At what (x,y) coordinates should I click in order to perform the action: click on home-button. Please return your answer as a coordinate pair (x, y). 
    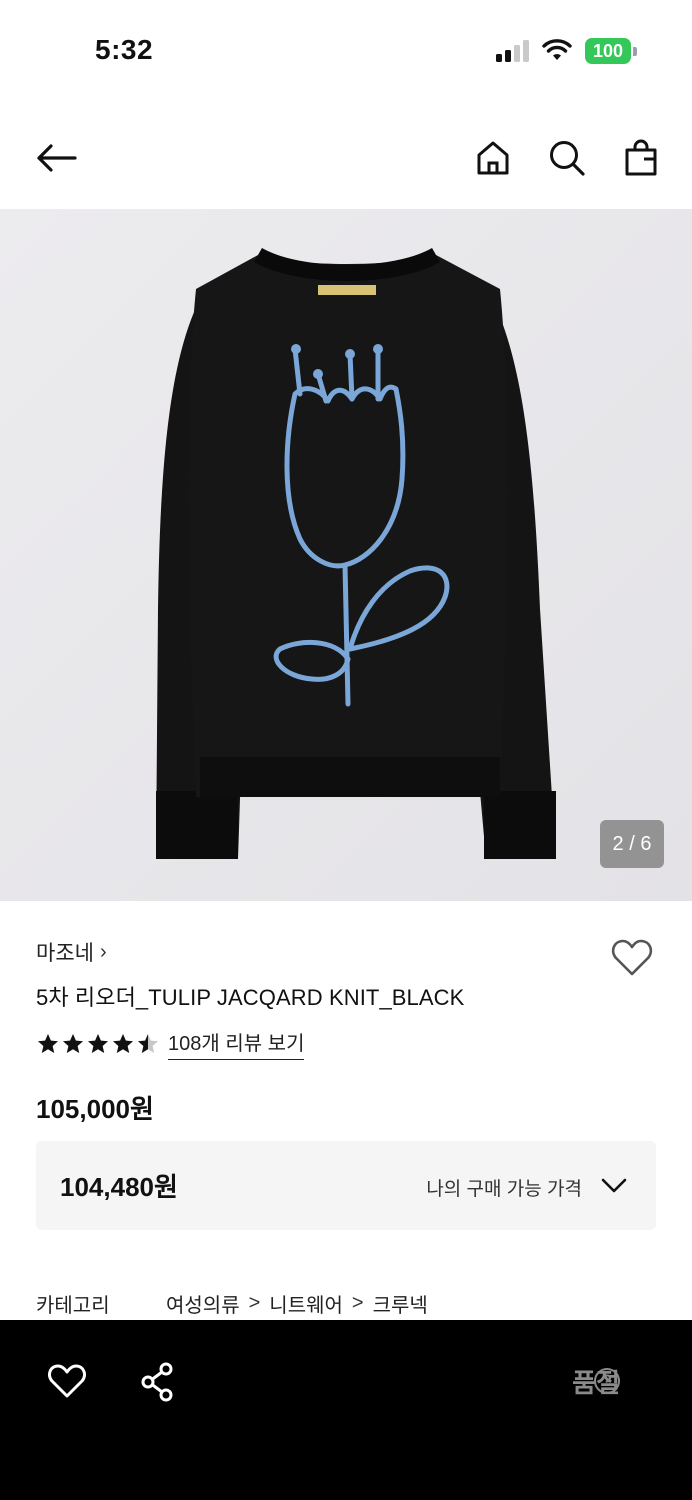
    Looking at the image, I should click on (493, 158).